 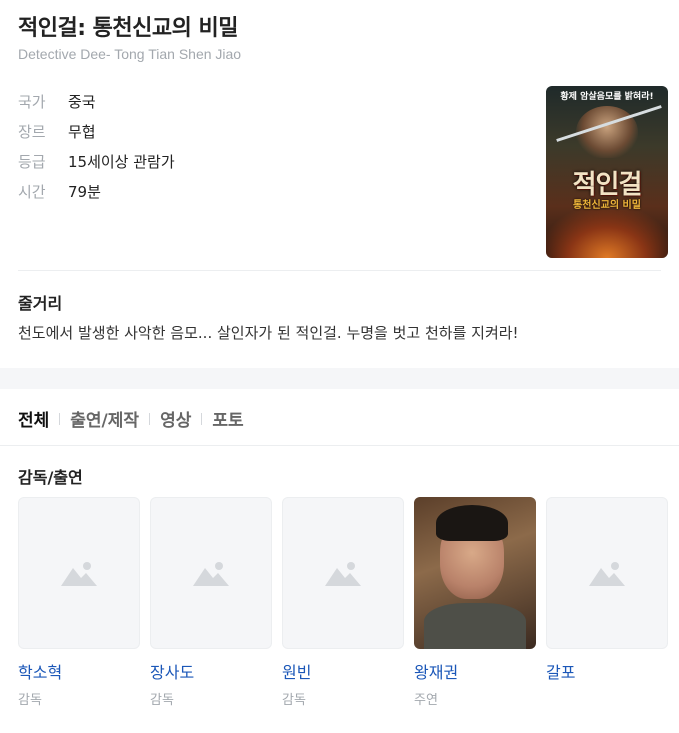 I want to click on cast-item: 학소혁 감독, so click(x=79, y=602).